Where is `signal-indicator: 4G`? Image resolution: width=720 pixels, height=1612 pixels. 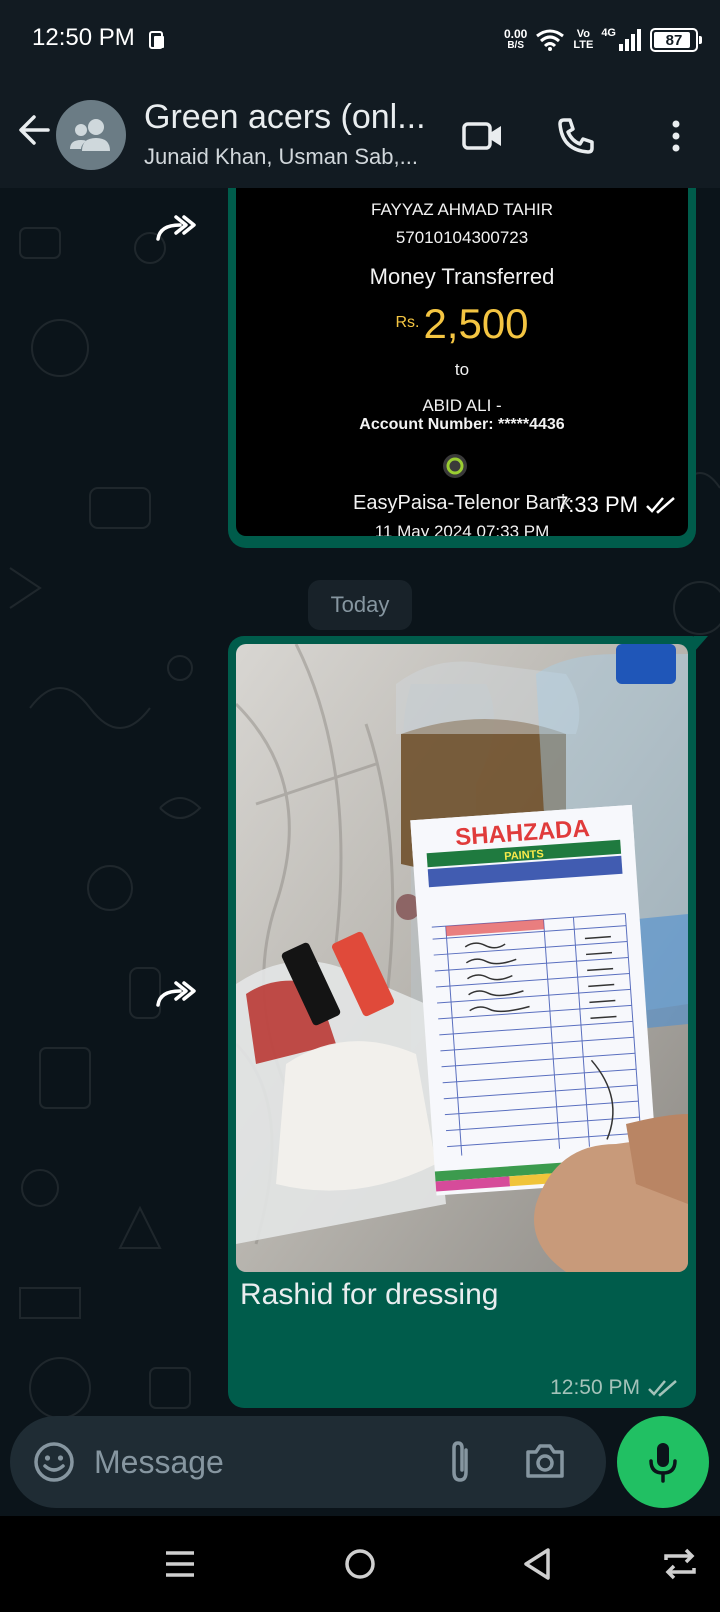
signal-indicator: 4G is located at coordinates (621, 40).